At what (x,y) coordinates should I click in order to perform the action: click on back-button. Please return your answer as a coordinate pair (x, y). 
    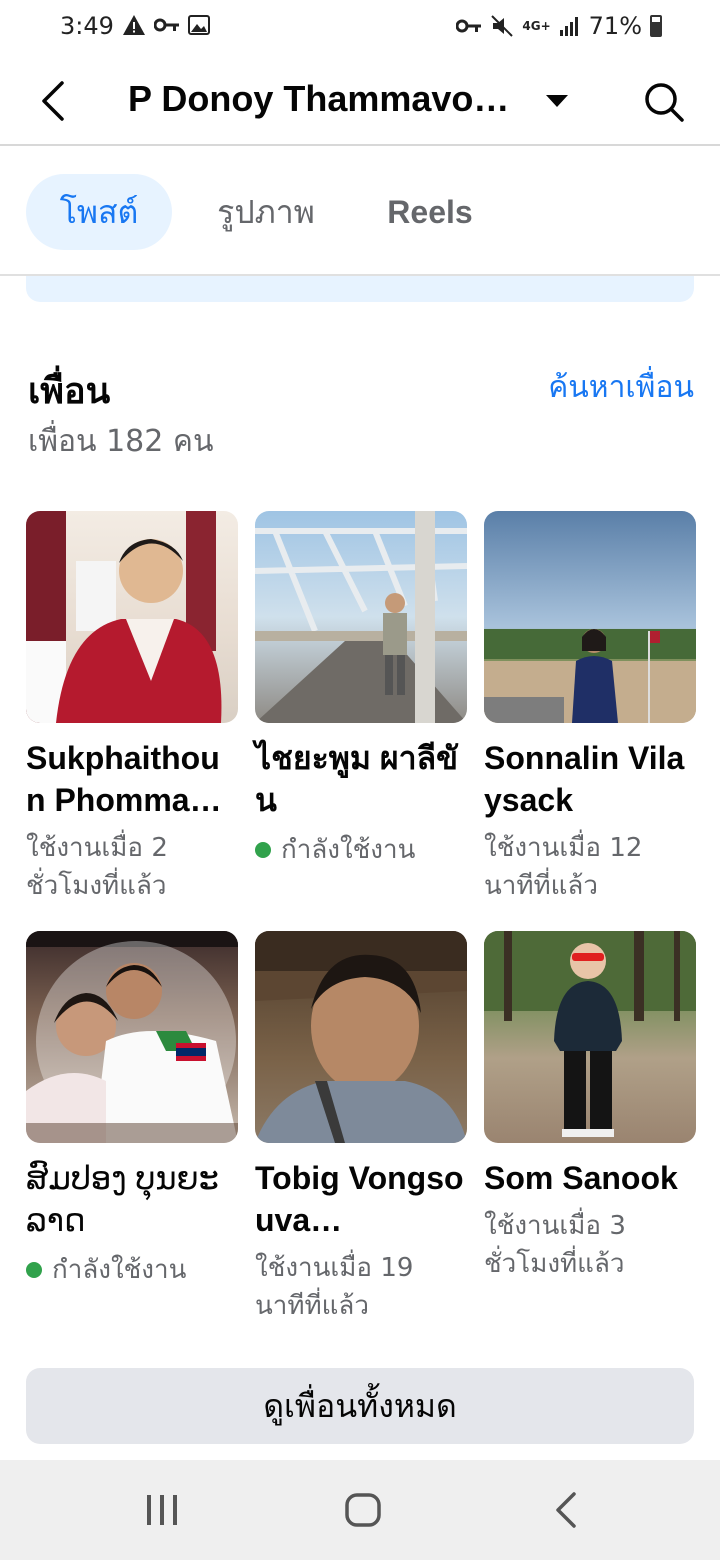
    Looking at the image, I should click on (53, 101).